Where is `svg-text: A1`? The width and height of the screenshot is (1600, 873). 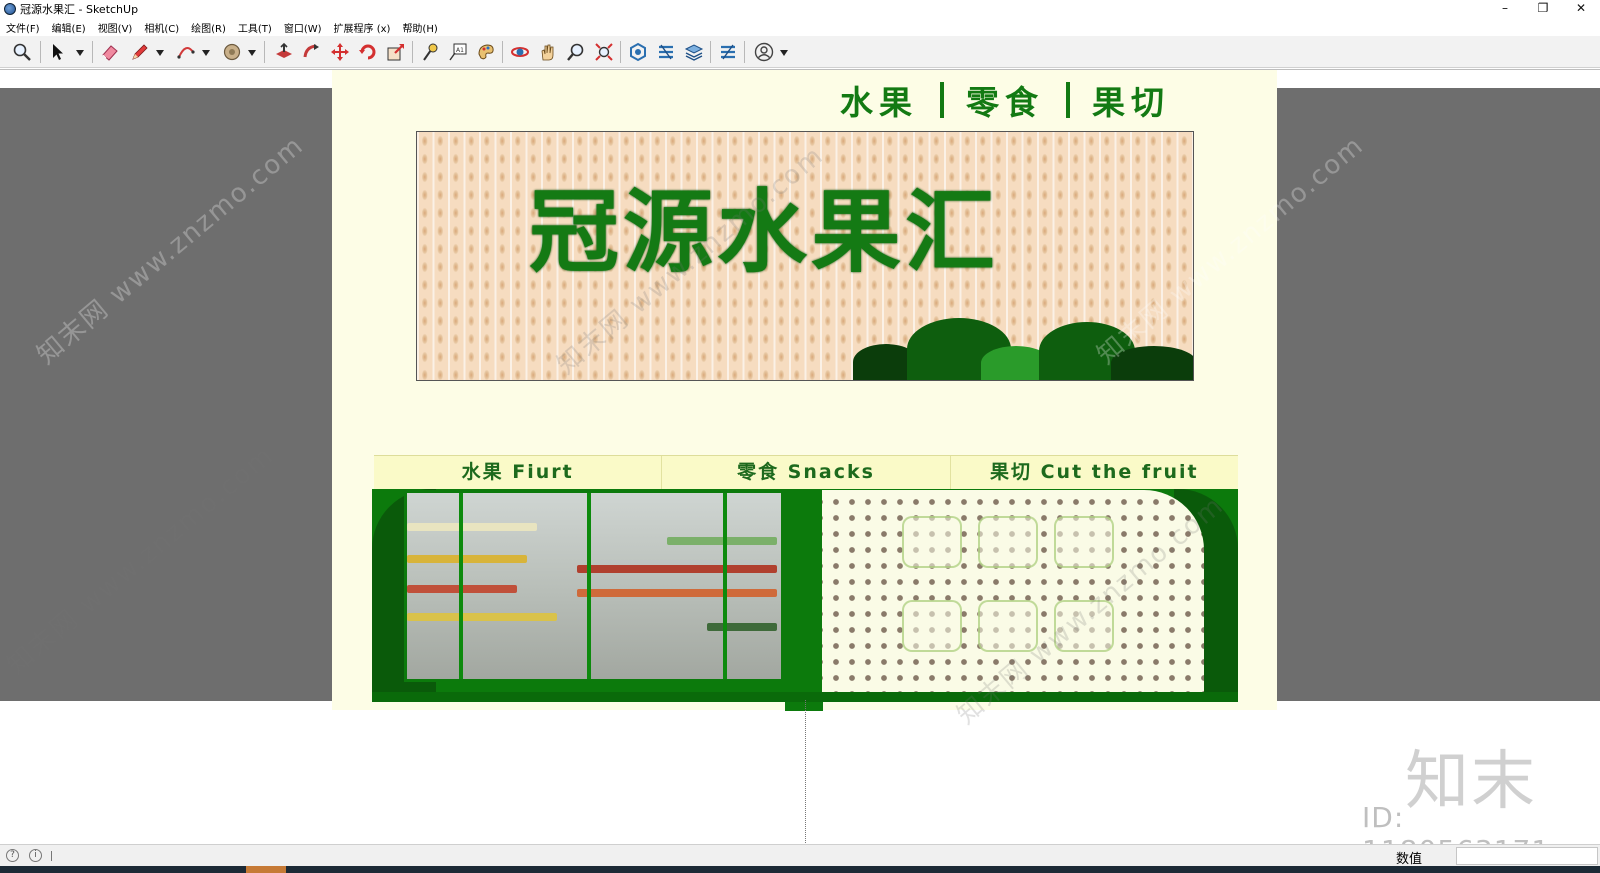 svg-text: A1 is located at coordinates (460, 50).